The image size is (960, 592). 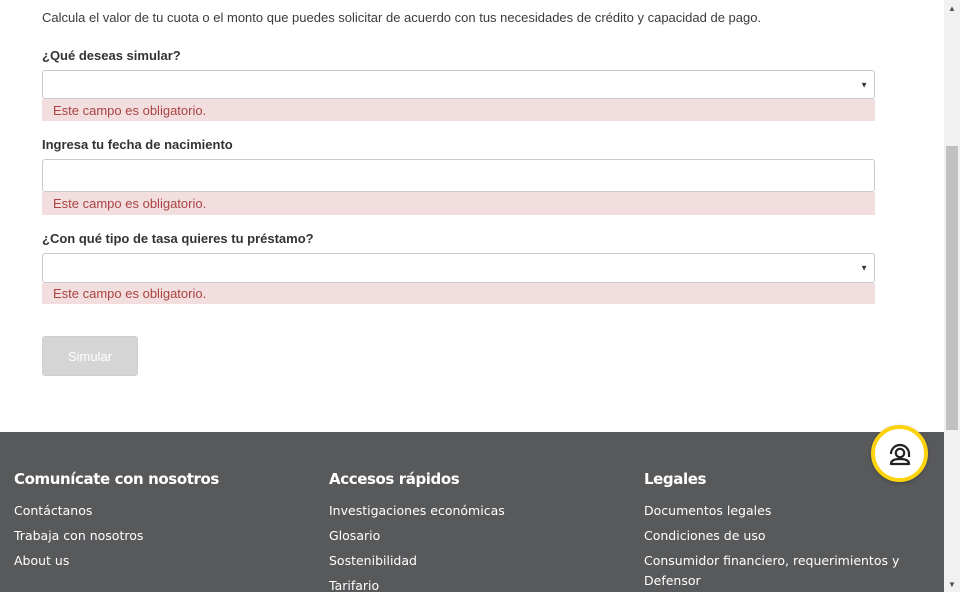 What do you see at coordinates (116, 479) in the screenshot?
I see `footer-column-title: Comunícate con nosotros` at bounding box center [116, 479].